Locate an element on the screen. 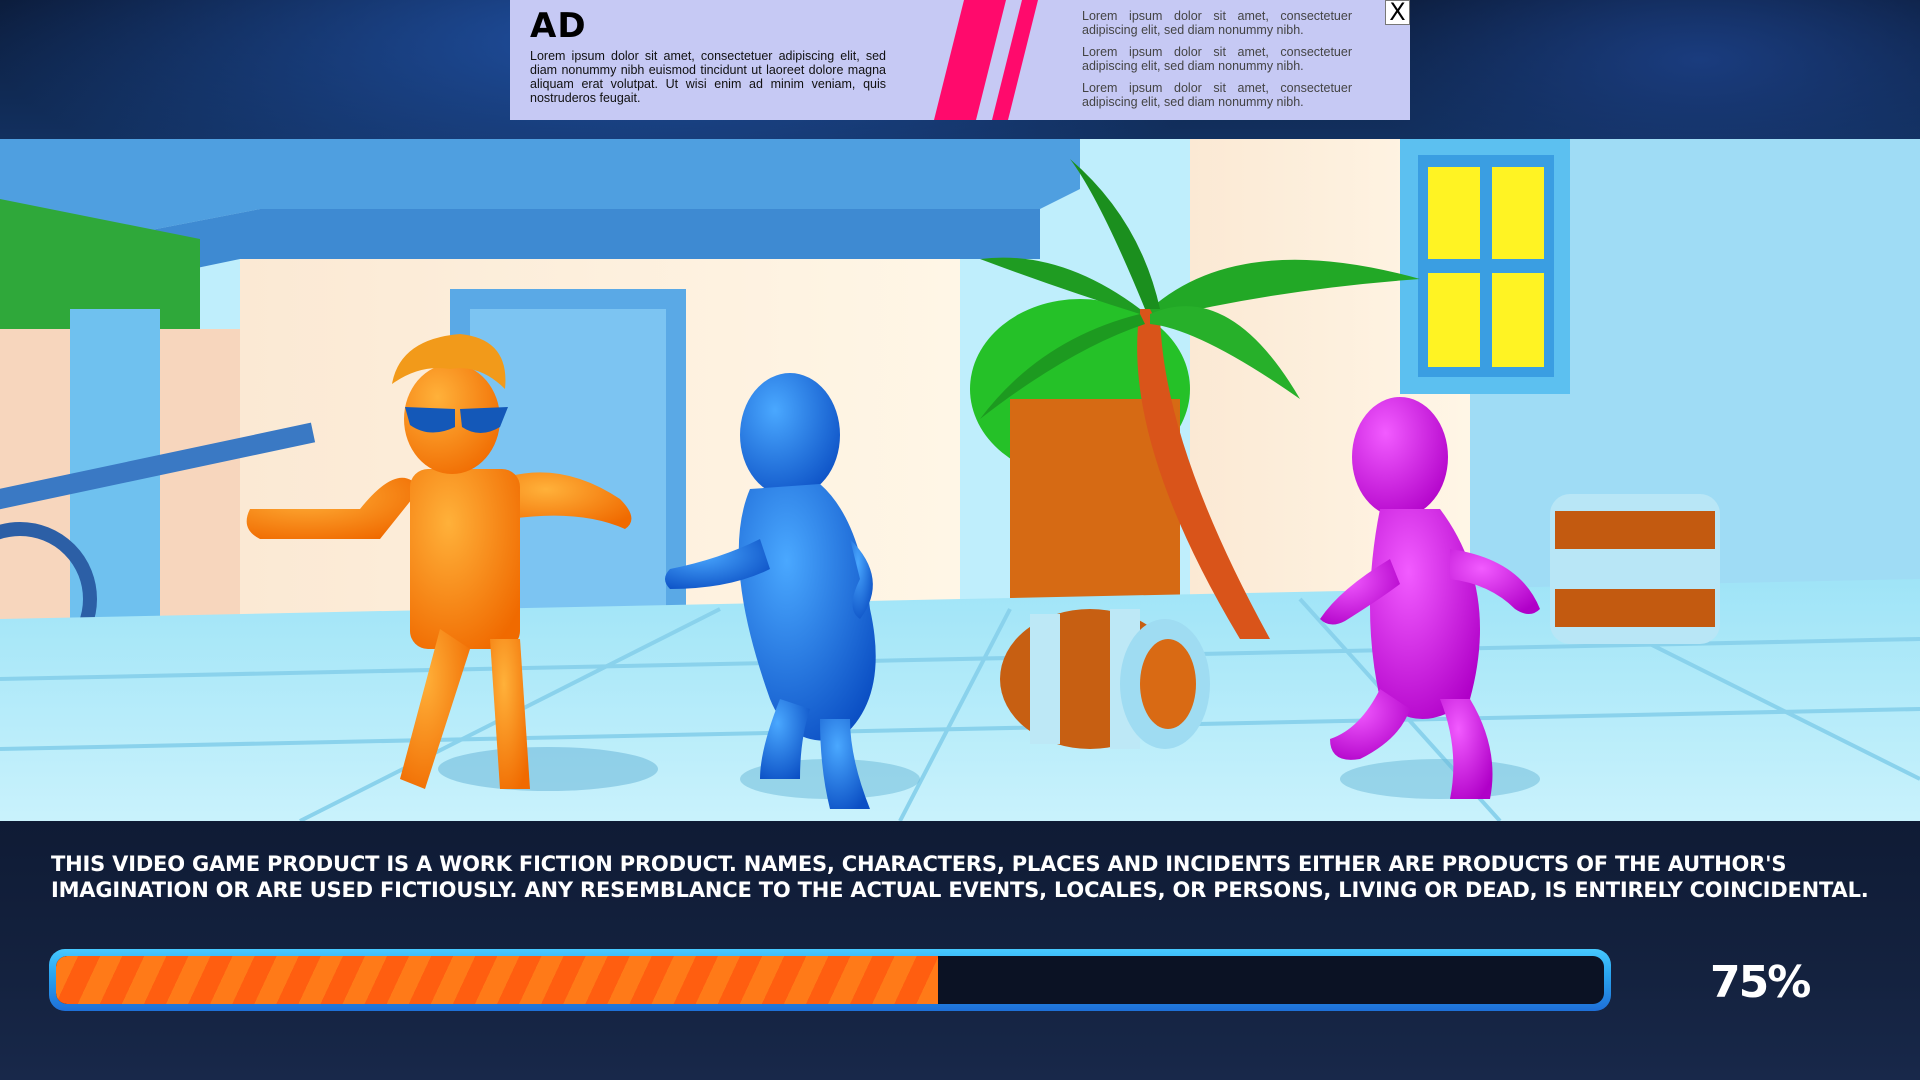 The width and height of the screenshot is (1920, 1080). ad-title: AD is located at coordinates (558, 26).